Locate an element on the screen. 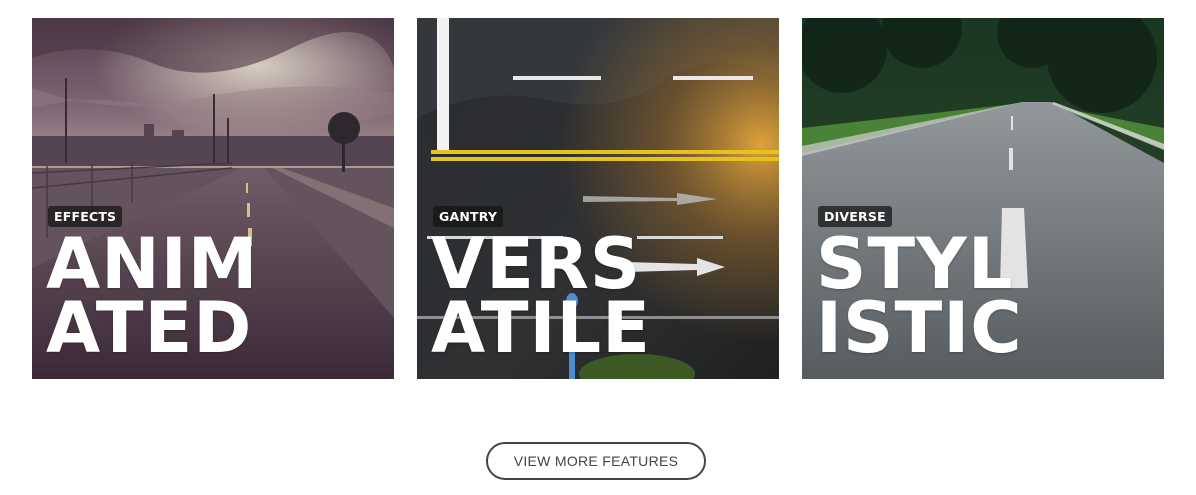 Image resolution: width=1196 pixels, height=495 pixels. card-heading-line-2: ISTIC is located at coordinates (919, 328).